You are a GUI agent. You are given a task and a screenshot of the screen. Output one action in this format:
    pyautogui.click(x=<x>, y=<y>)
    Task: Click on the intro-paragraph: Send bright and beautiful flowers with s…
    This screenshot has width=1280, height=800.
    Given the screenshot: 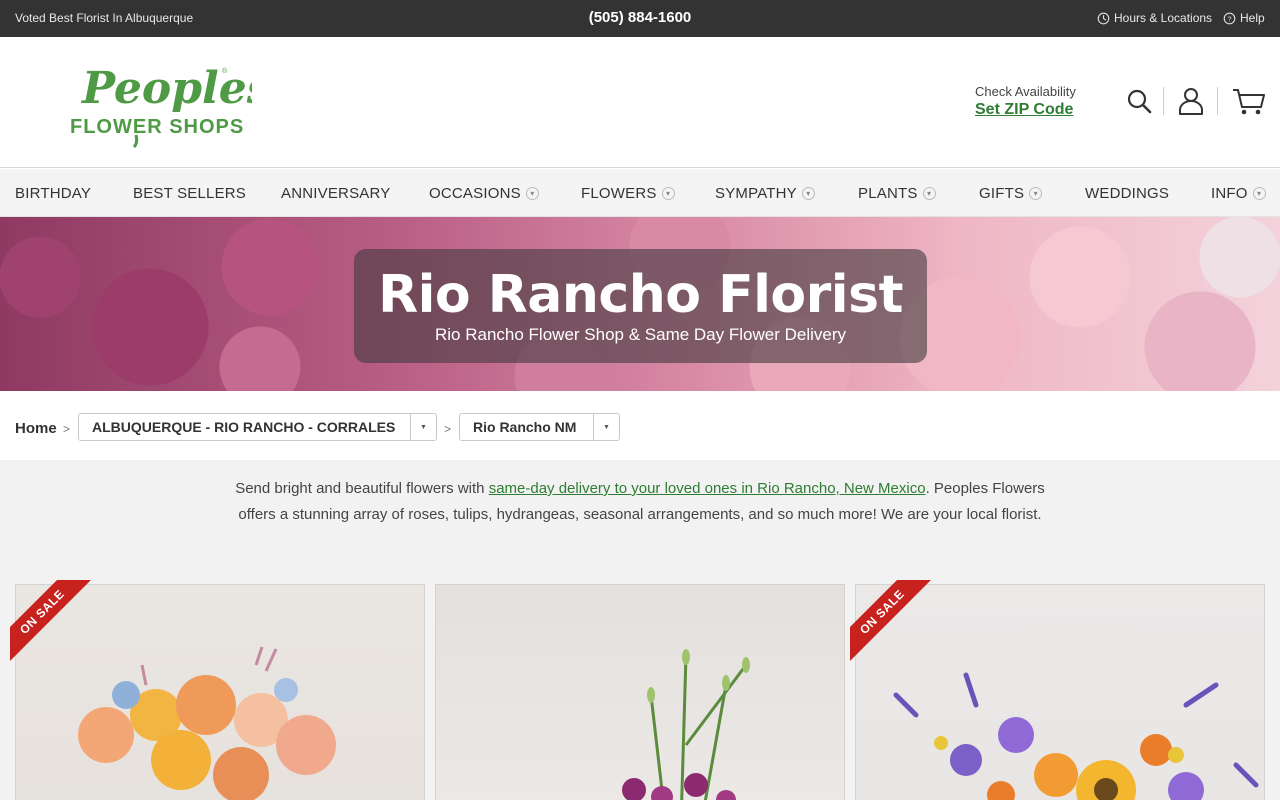 What is the action you would take?
    pyautogui.click(x=640, y=501)
    